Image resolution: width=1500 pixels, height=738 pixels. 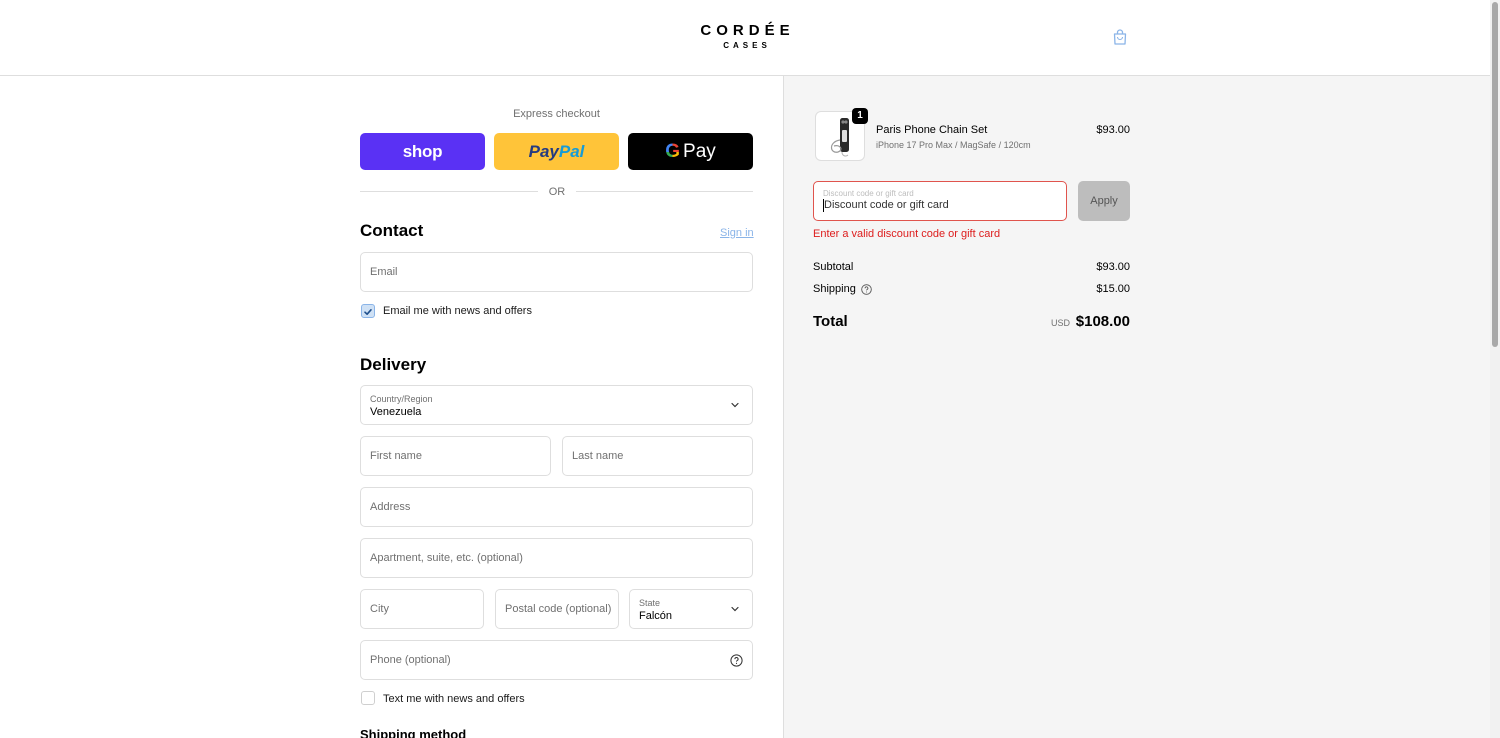 I want to click on country-value: Venezuela, so click(x=396, y=412).